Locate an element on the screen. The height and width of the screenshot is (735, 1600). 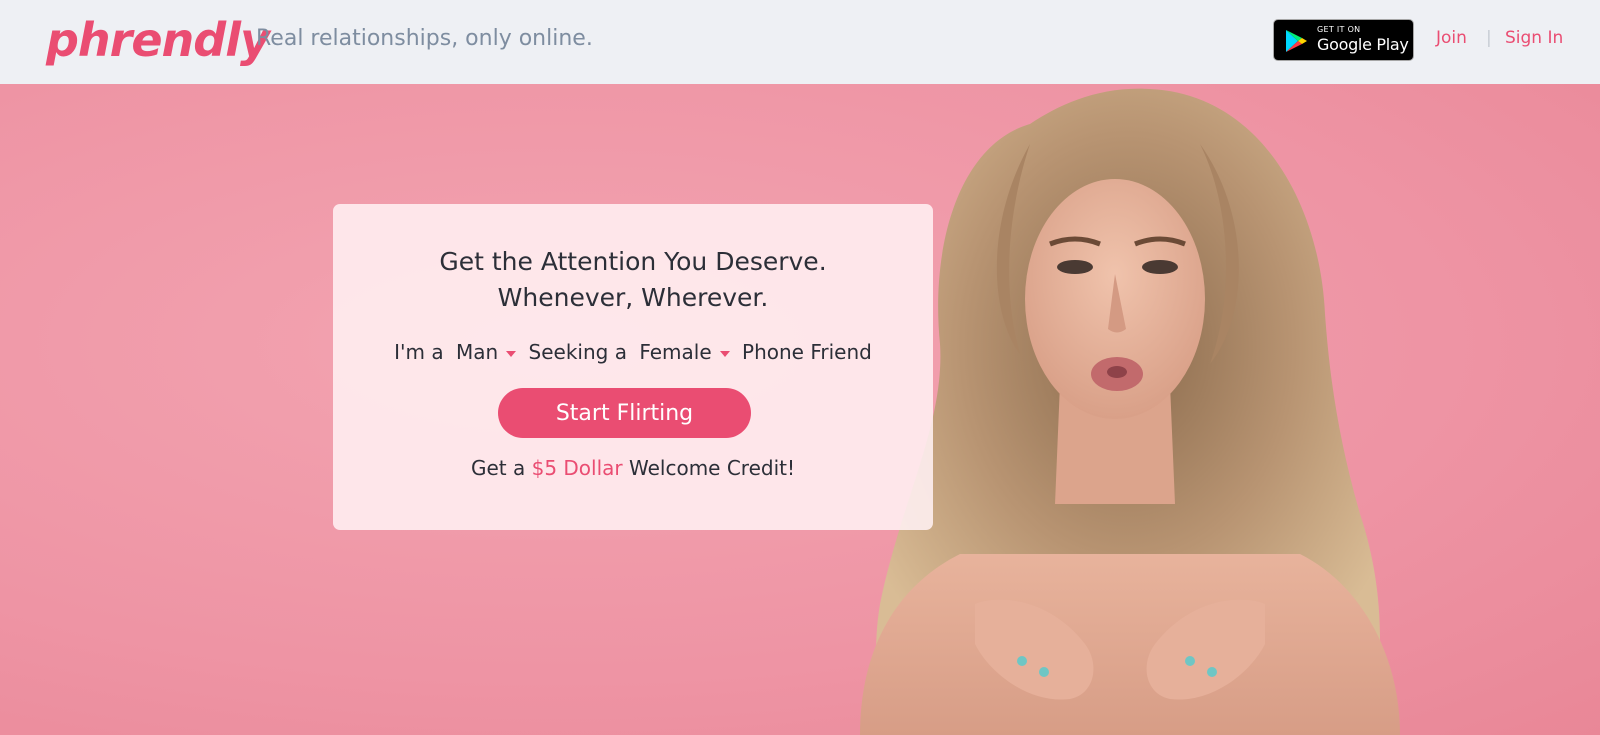
google-play-big-text: Google Play is located at coordinates (1363, 44).